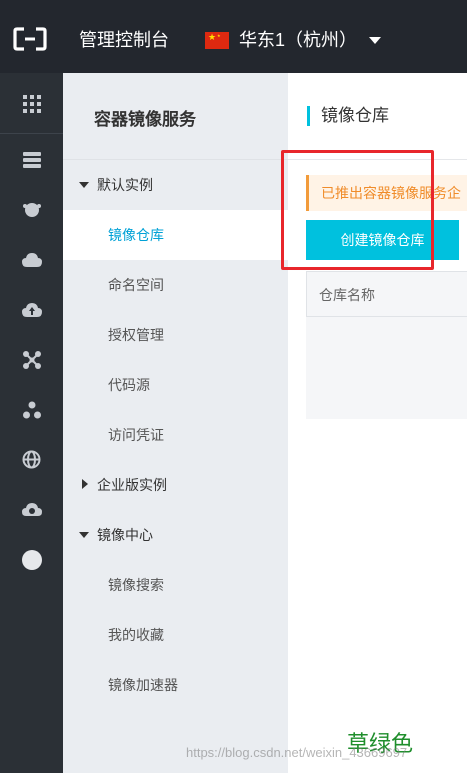  What do you see at coordinates (31, 559) in the screenshot?
I see `circle-icon` at bounding box center [31, 559].